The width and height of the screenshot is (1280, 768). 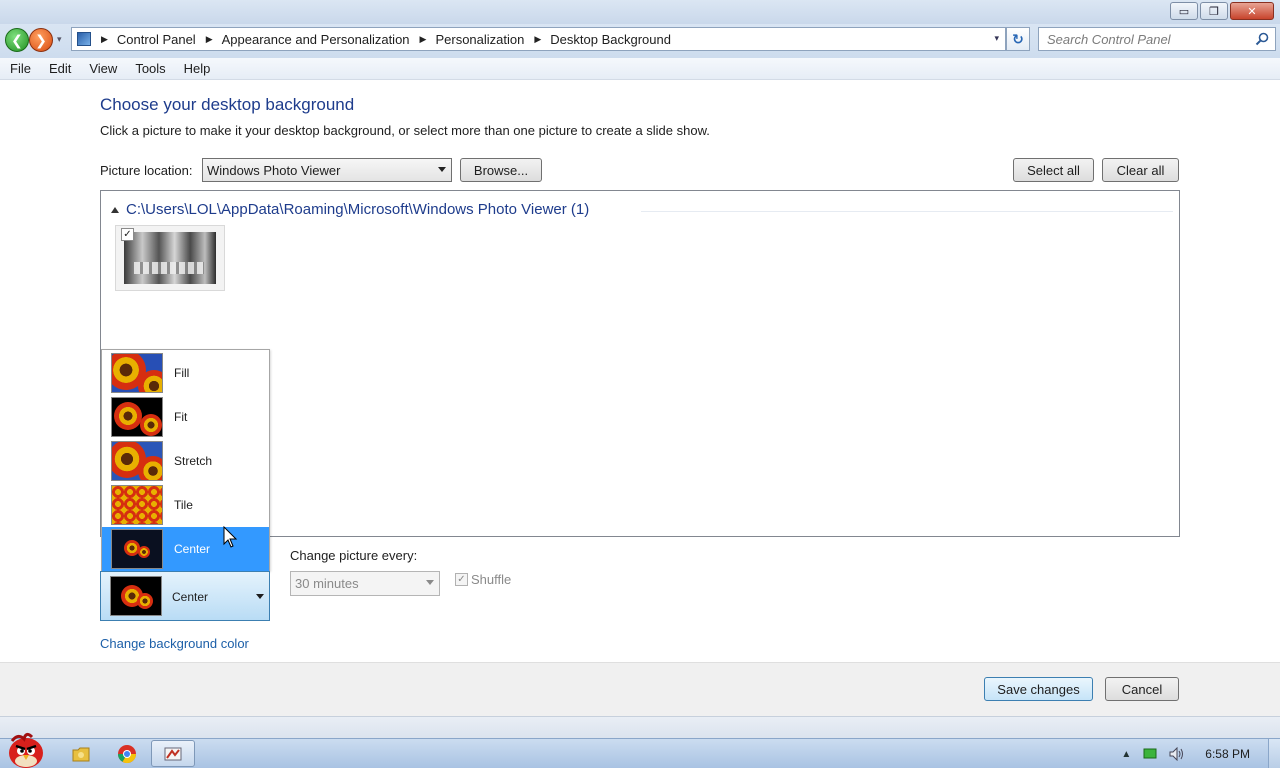 What do you see at coordinates (137, 461) in the screenshot?
I see `stretch-preview-icon` at bounding box center [137, 461].